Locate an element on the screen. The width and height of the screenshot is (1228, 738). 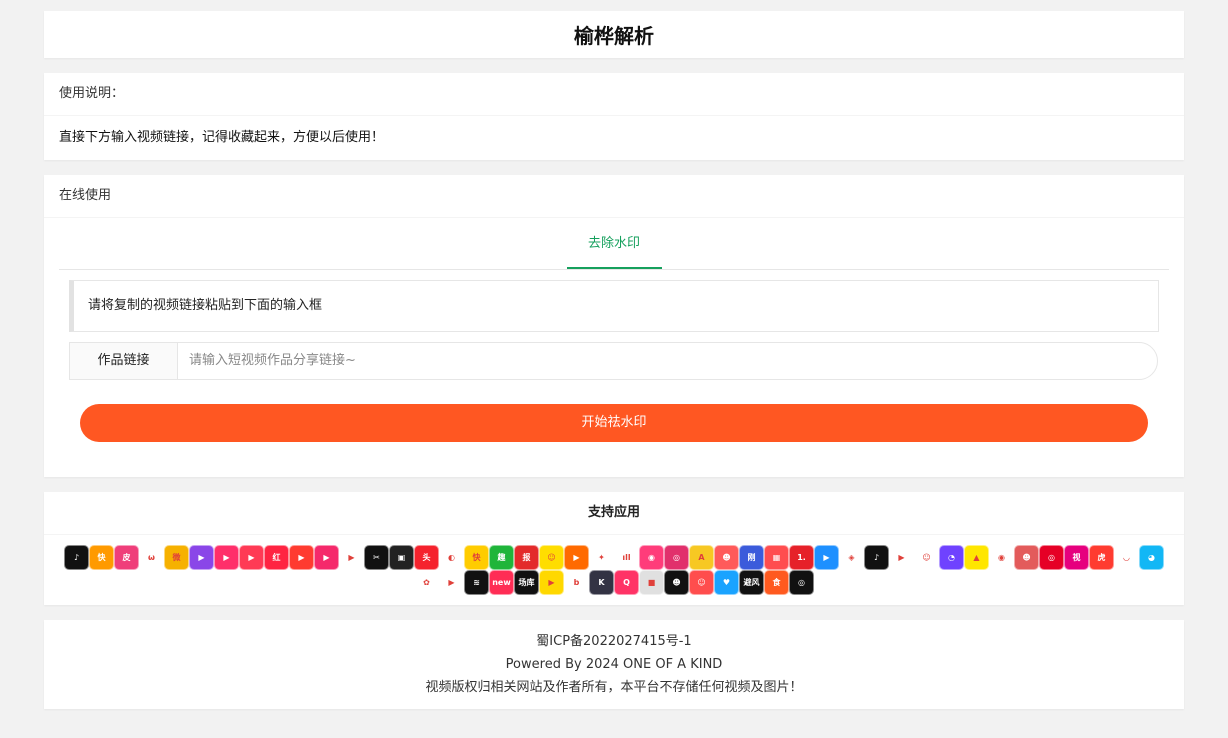
b-letter-icon: b is located at coordinates (576, 582).